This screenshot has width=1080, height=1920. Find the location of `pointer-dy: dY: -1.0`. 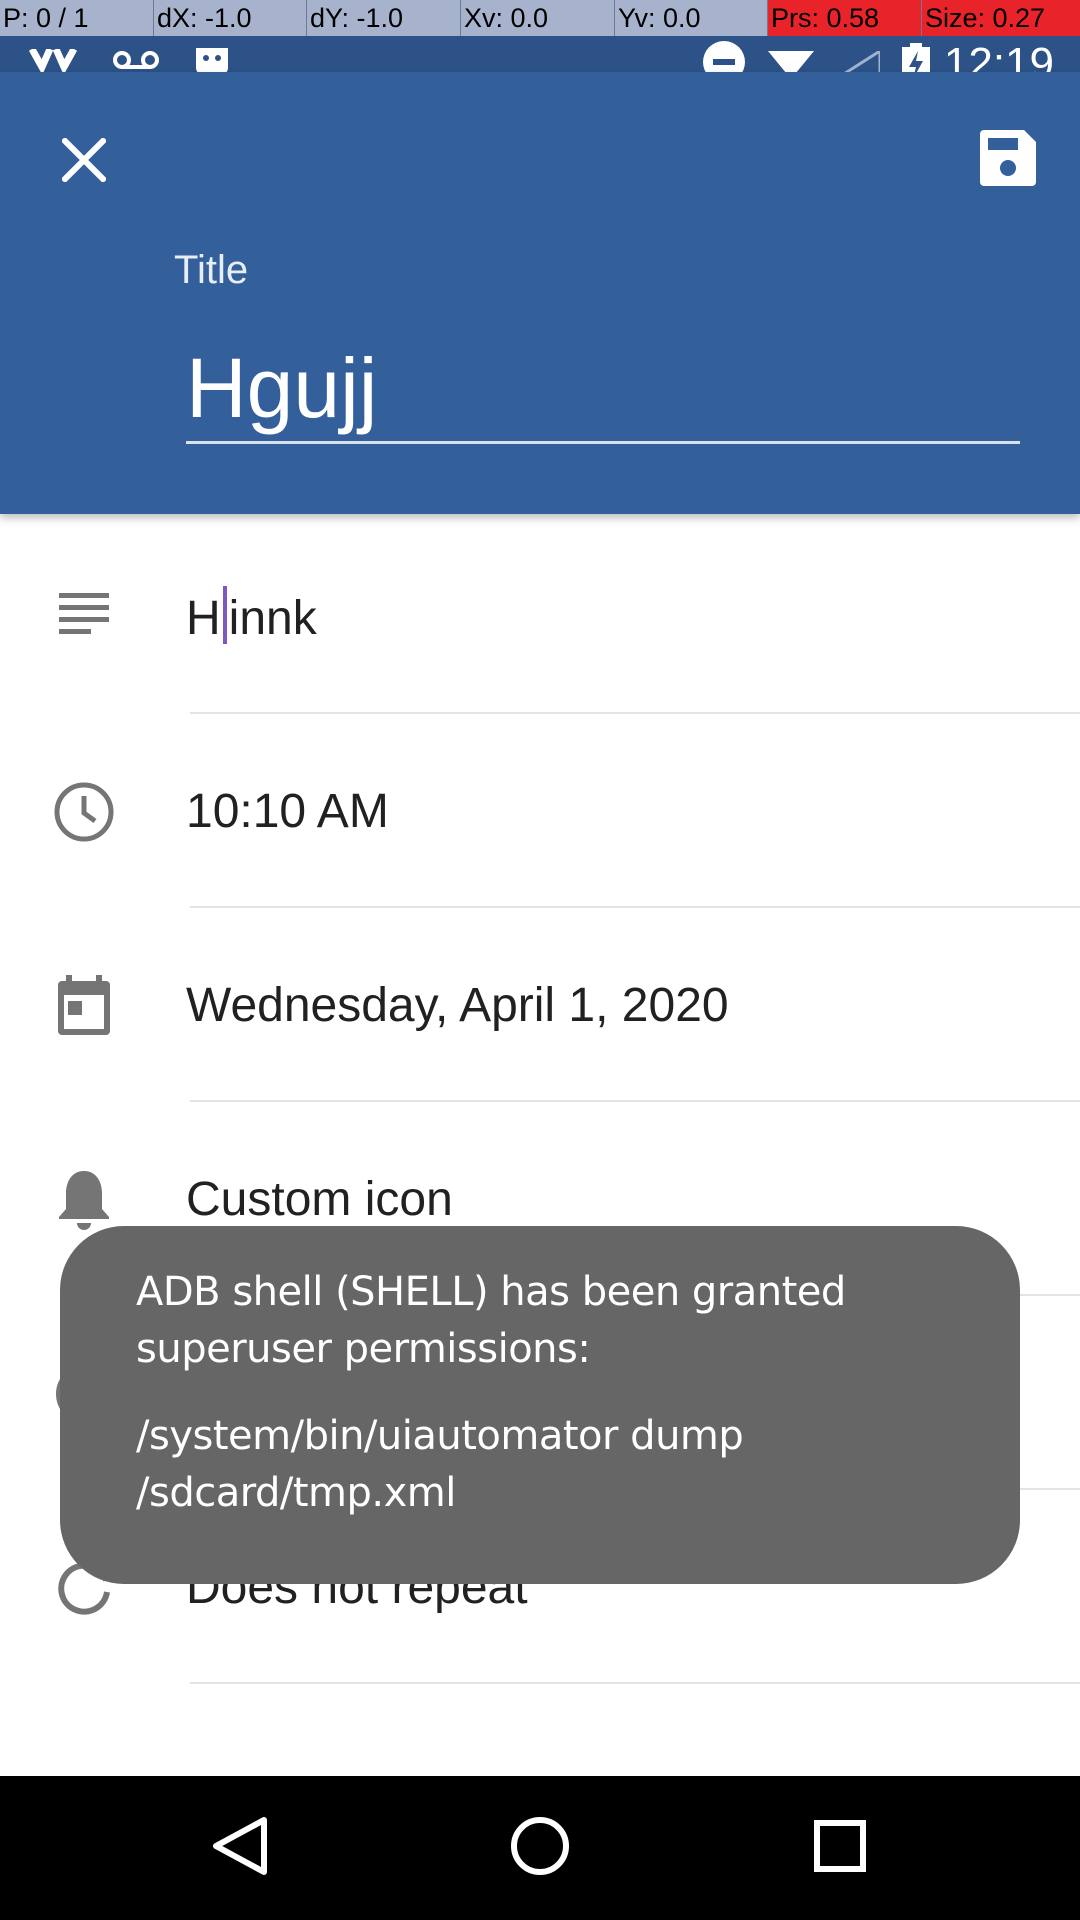

pointer-dy: dY: -1.0 is located at coordinates (384, 18).